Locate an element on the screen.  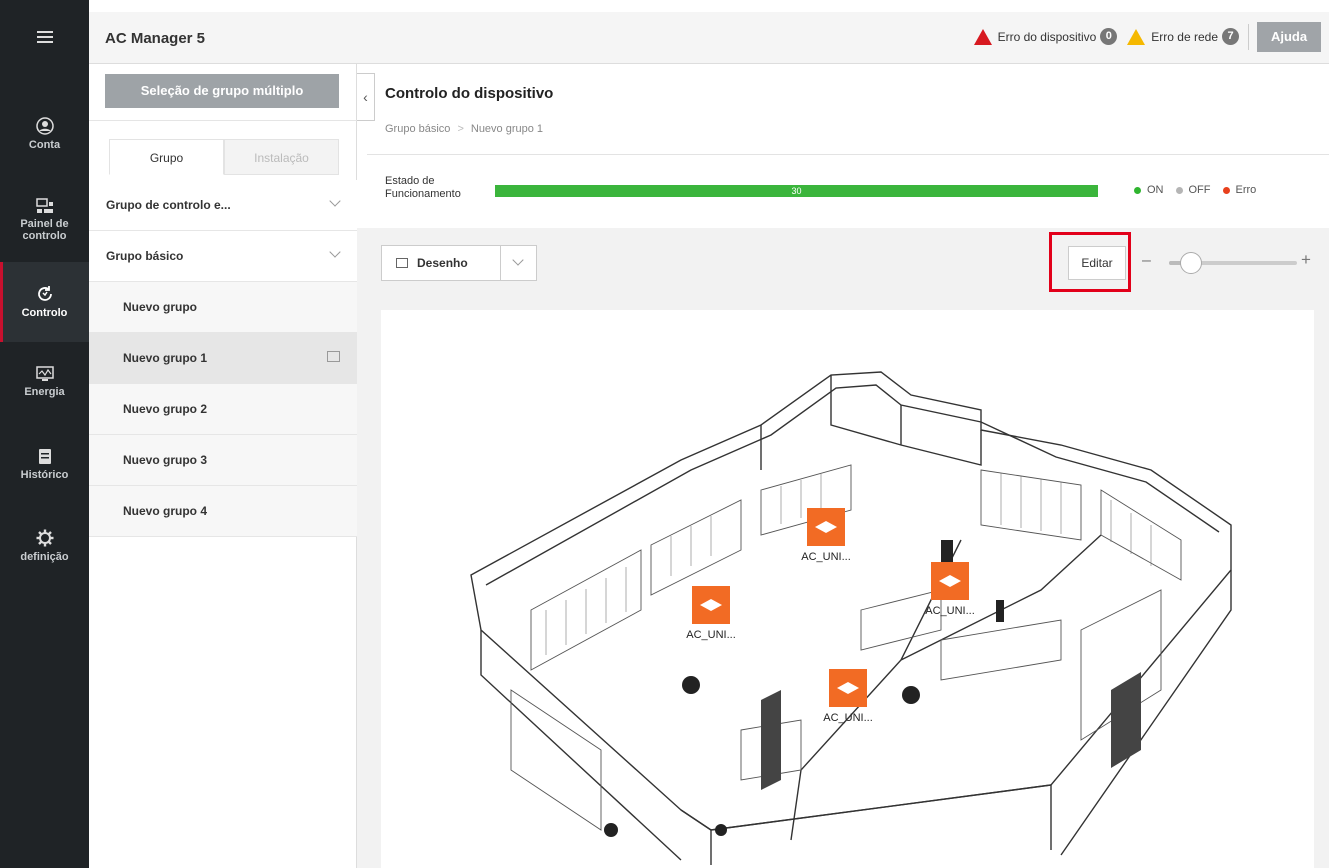
operation-status-label: Estado de Funcionamento is located at coordinates (423, 188).